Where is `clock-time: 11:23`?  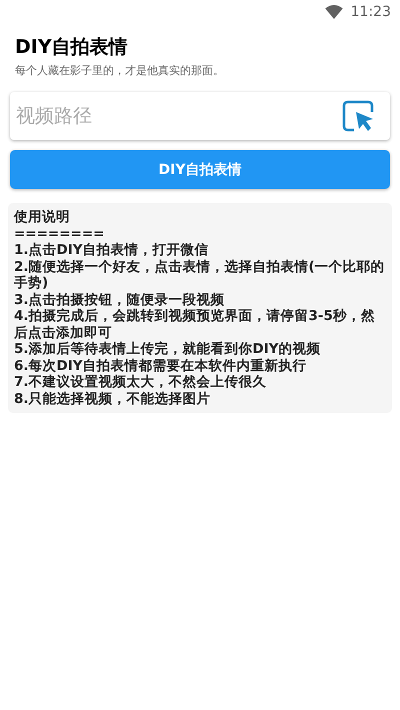
clock-time: 11:23 is located at coordinates (370, 12).